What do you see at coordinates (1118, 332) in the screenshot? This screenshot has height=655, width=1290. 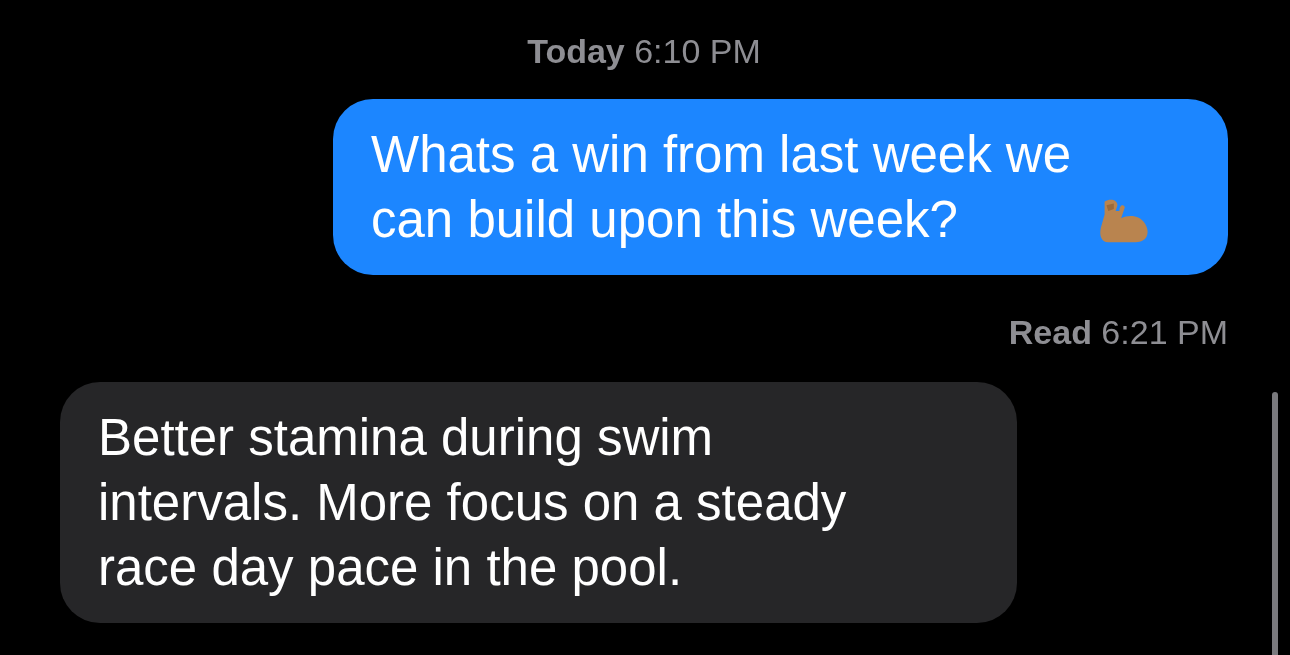 I see `read-receipt: Read 6:21 PM` at bounding box center [1118, 332].